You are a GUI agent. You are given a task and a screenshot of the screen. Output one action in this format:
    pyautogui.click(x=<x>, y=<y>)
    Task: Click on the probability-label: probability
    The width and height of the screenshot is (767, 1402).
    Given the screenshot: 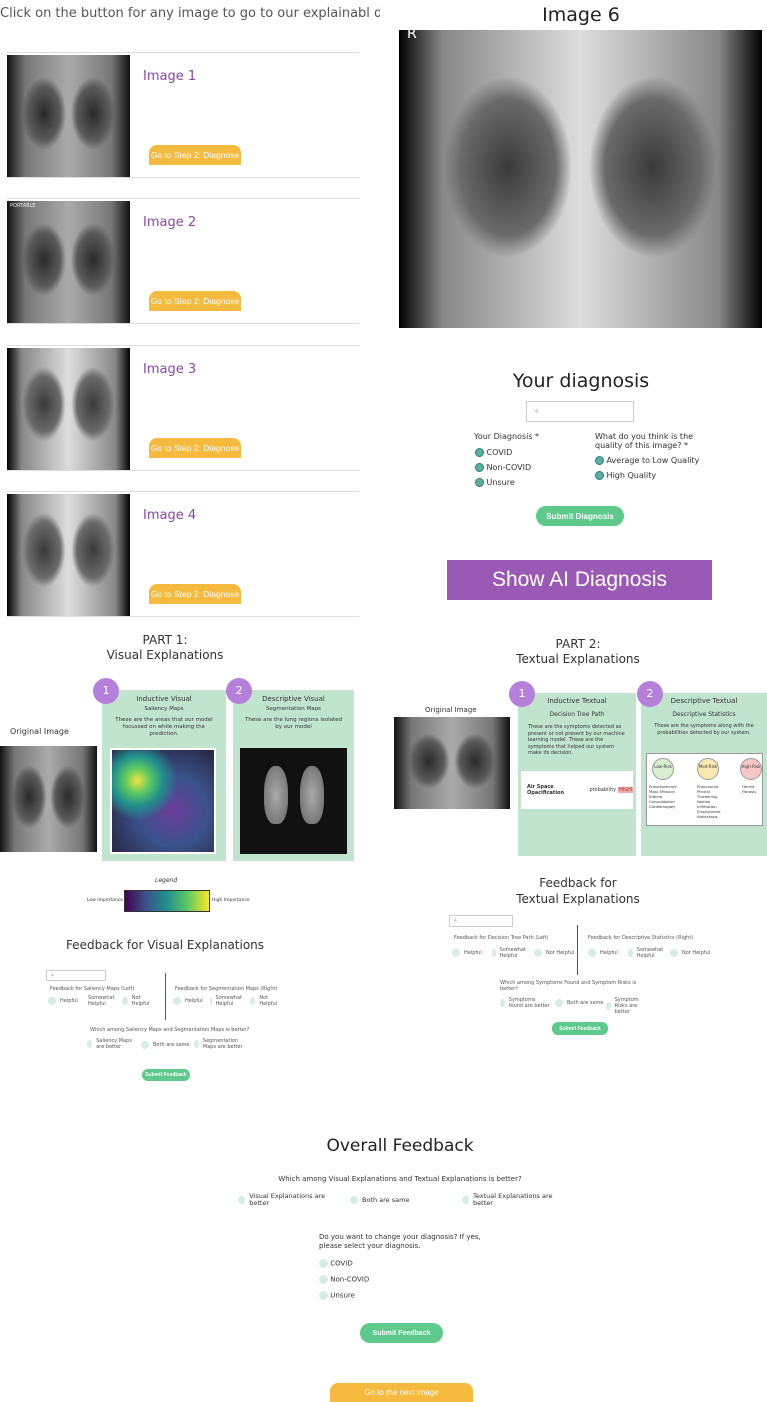 What is the action you would take?
    pyautogui.click(x=603, y=790)
    